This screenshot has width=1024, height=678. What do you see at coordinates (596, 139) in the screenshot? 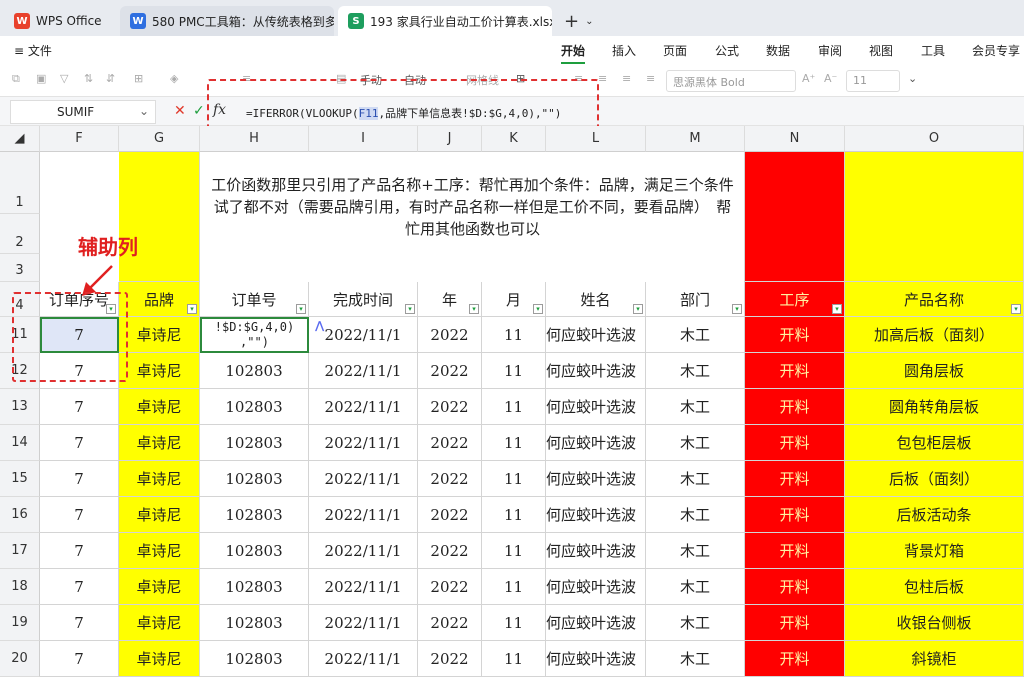
I see `column-header-l: L` at bounding box center [596, 139].